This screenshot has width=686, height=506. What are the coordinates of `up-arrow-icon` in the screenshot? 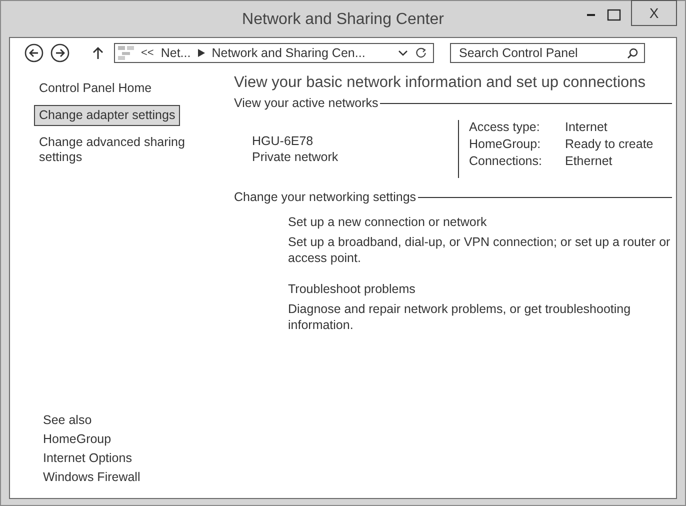 It's located at (98, 53).